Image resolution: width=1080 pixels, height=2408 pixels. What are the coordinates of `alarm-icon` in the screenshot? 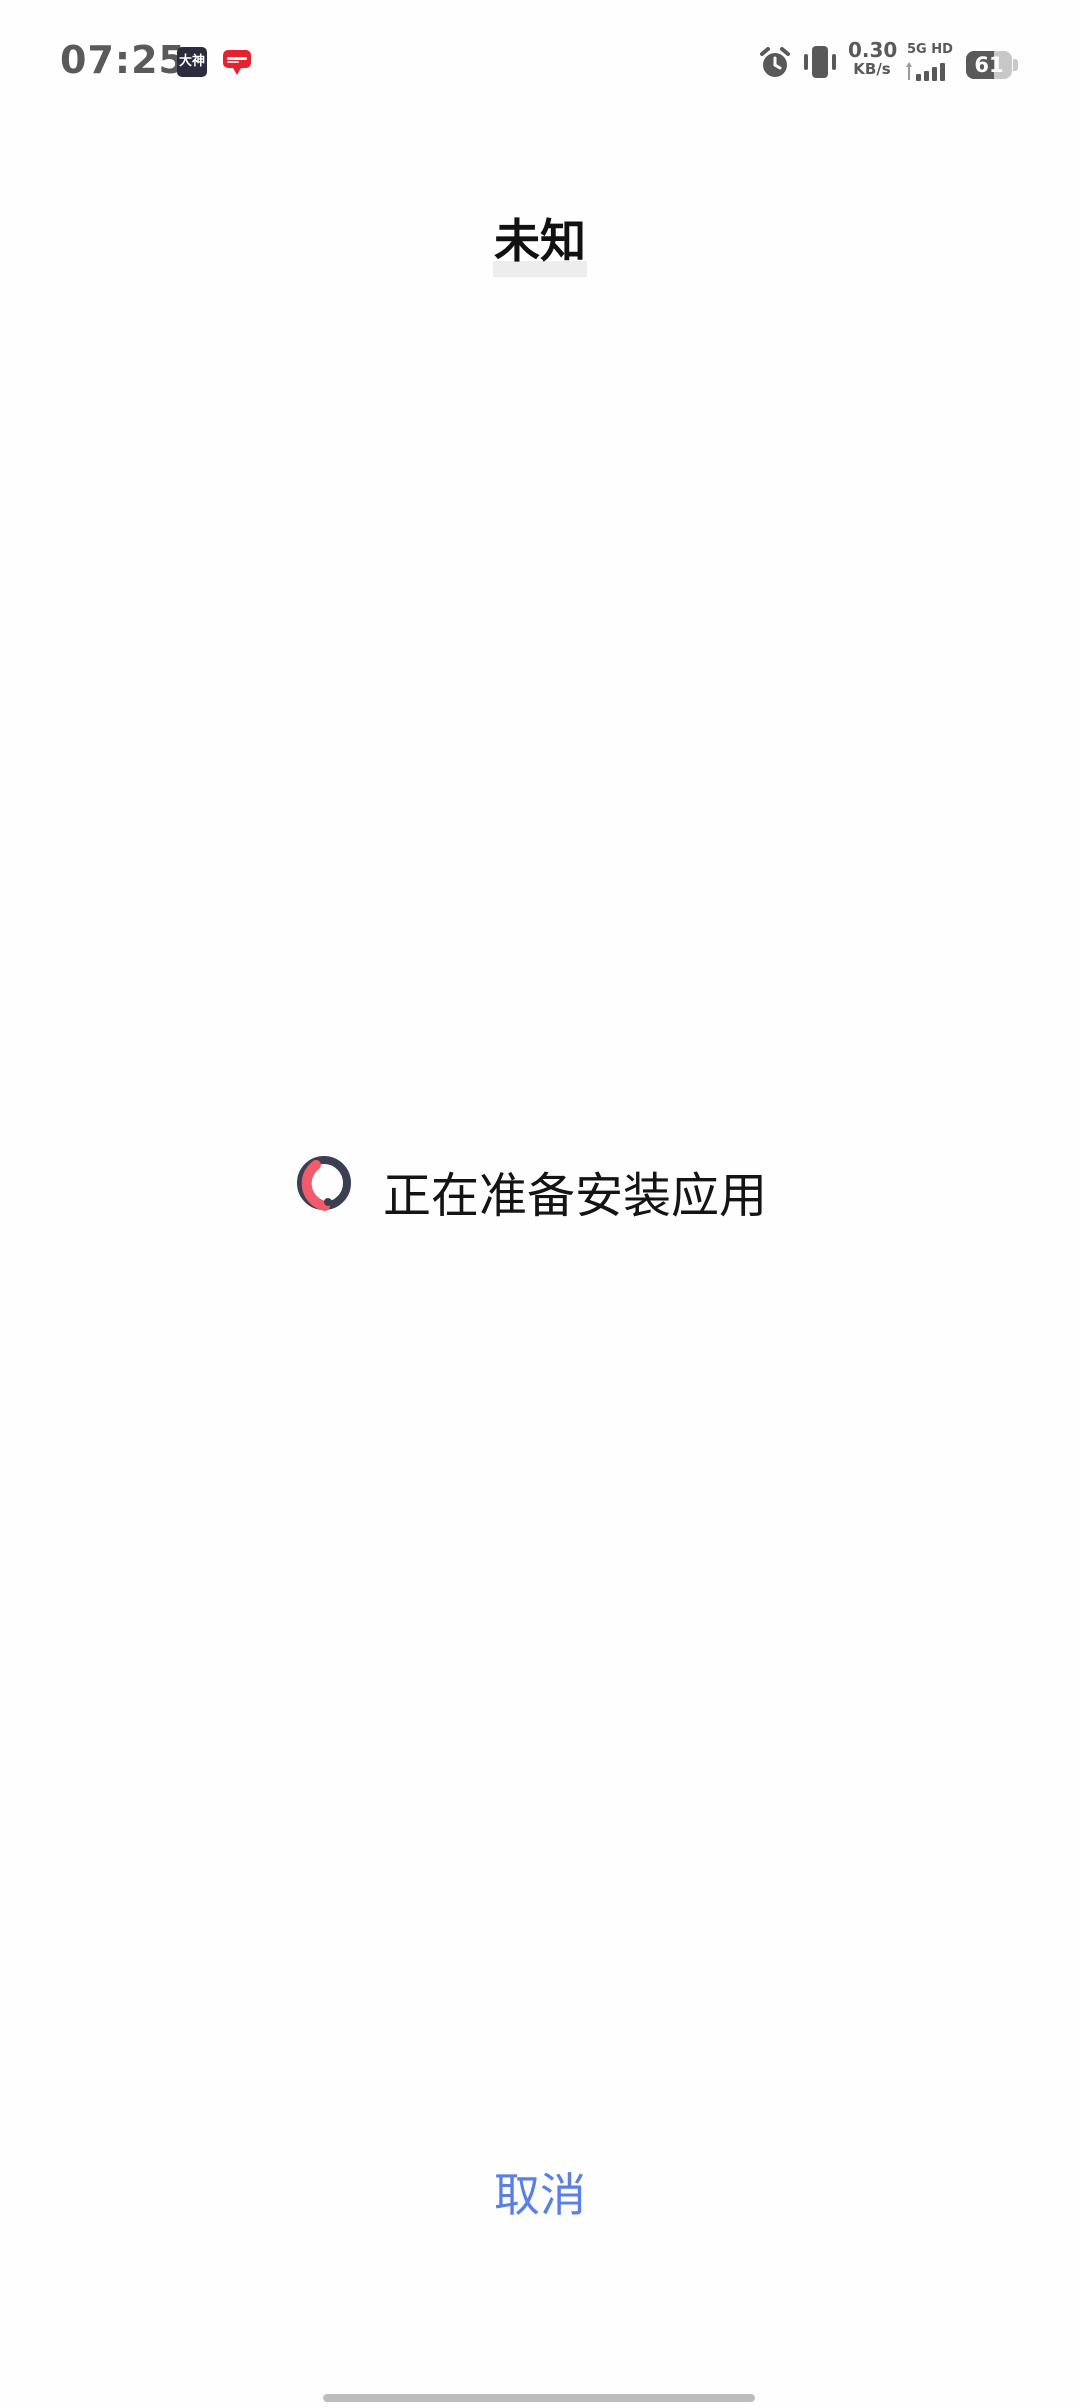 It's located at (775, 62).